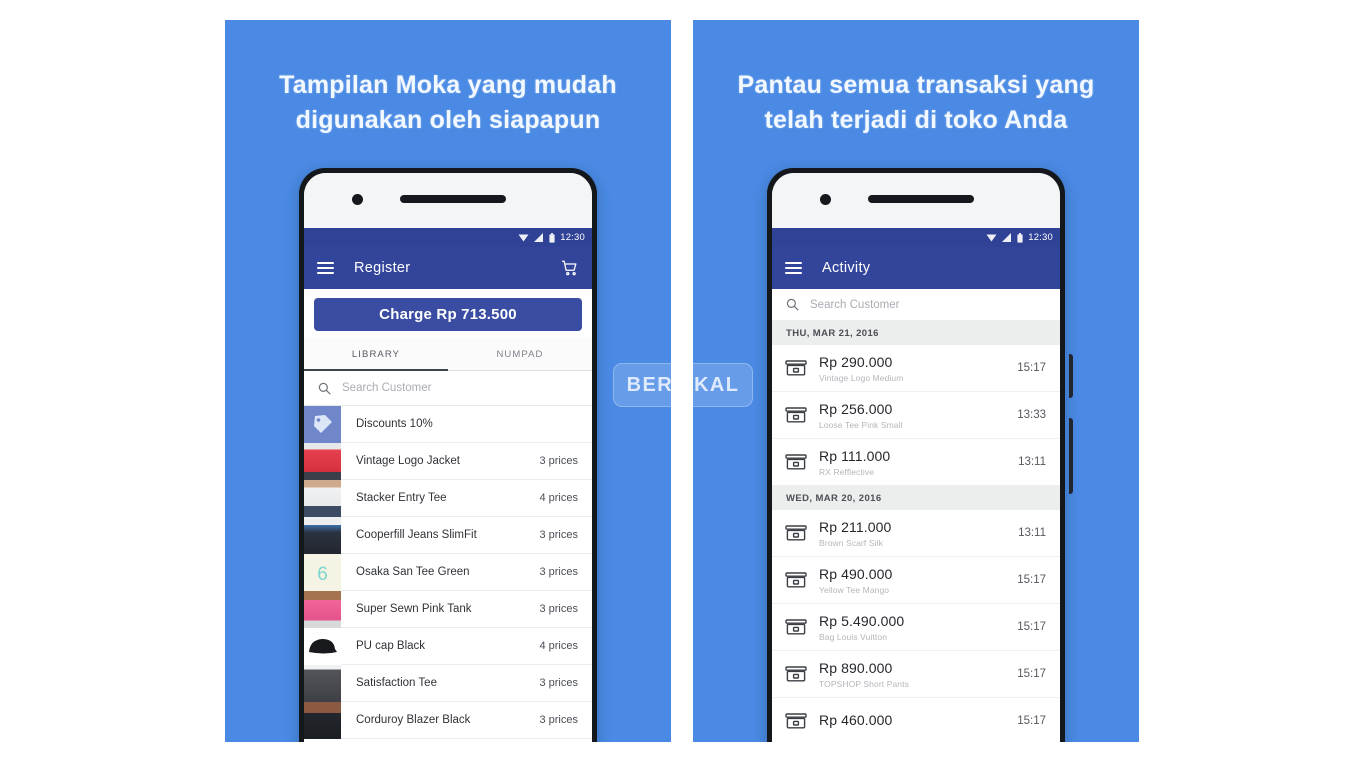 Image resolution: width=1366 pixels, height=768 pixels. What do you see at coordinates (394, 424) in the screenshot?
I see `product-name: Discounts 10%` at bounding box center [394, 424].